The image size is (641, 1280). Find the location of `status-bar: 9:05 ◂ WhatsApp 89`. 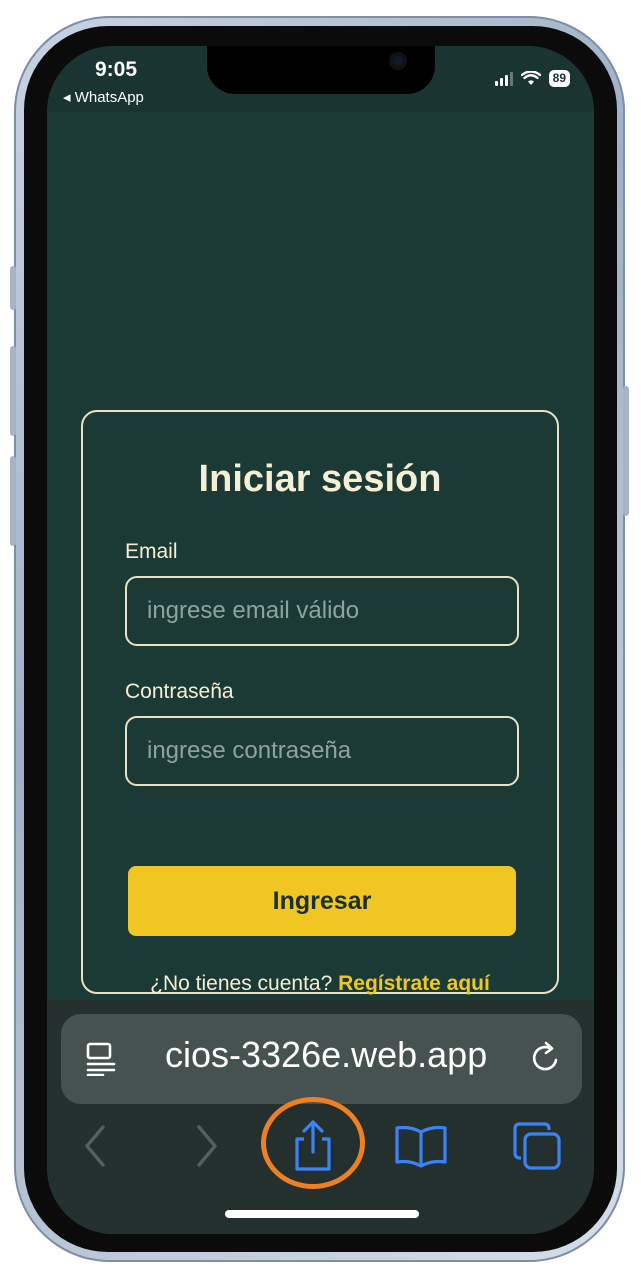

status-bar: 9:05 ◂ WhatsApp 89 is located at coordinates (320, 79).